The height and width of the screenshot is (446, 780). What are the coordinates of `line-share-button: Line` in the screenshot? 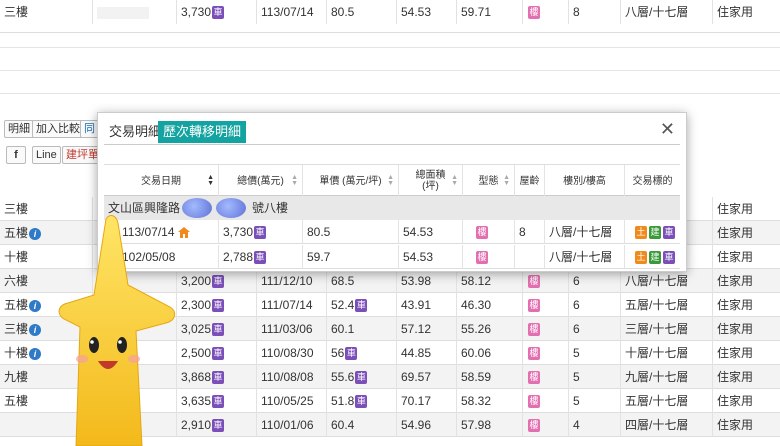 It's located at (46, 155).